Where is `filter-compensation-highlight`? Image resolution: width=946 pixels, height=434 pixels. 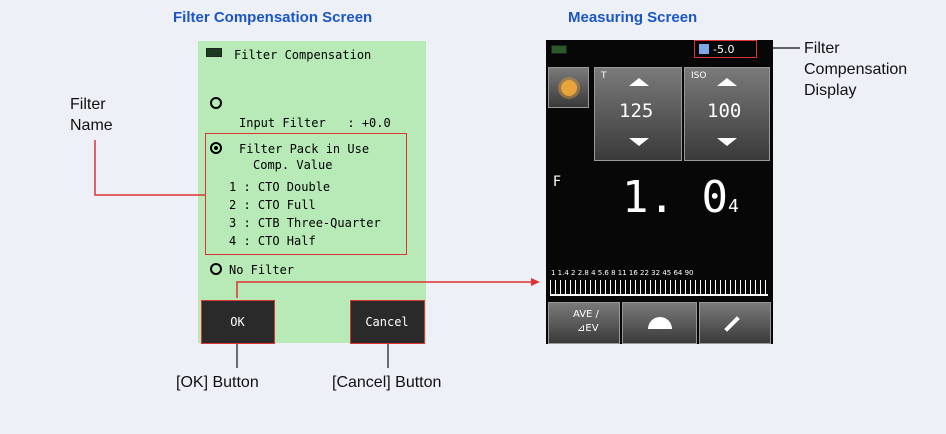
filter-compensation-highlight is located at coordinates (725, 49).